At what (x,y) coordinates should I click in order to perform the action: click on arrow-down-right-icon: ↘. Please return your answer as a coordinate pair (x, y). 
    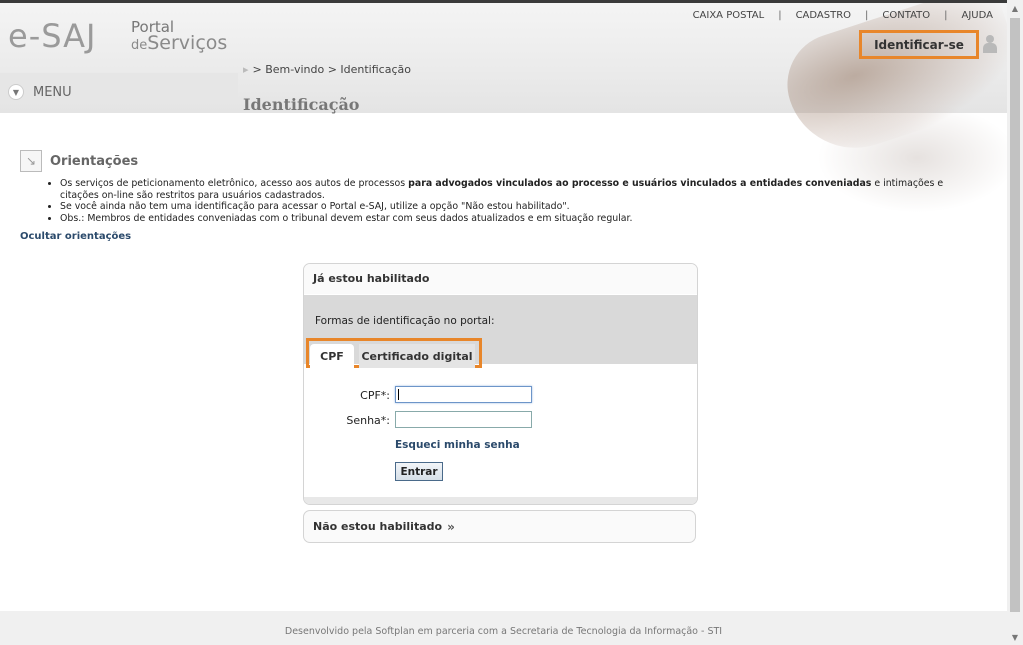
    Looking at the image, I should click on (31, 161).